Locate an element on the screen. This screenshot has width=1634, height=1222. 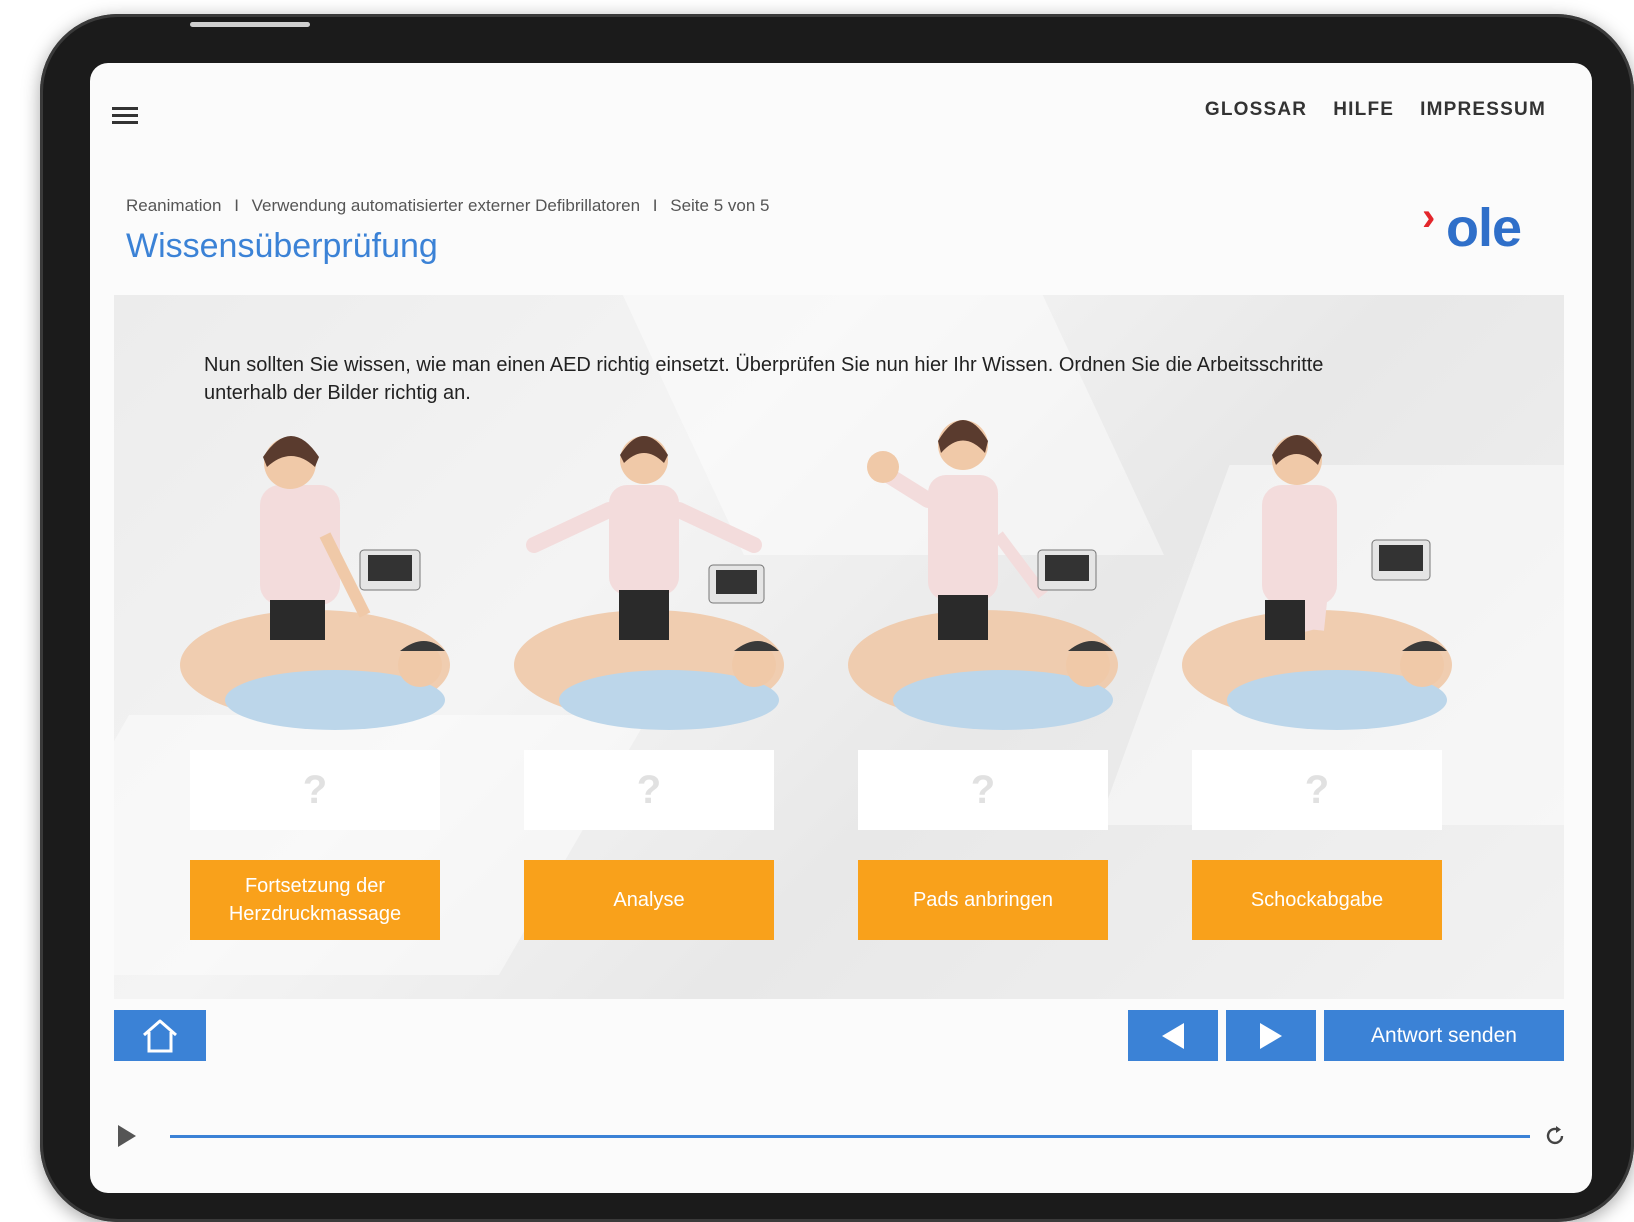
step-chip-1: Fortsetzung der Herzdruckmassage is located at coordinates (315, 900).